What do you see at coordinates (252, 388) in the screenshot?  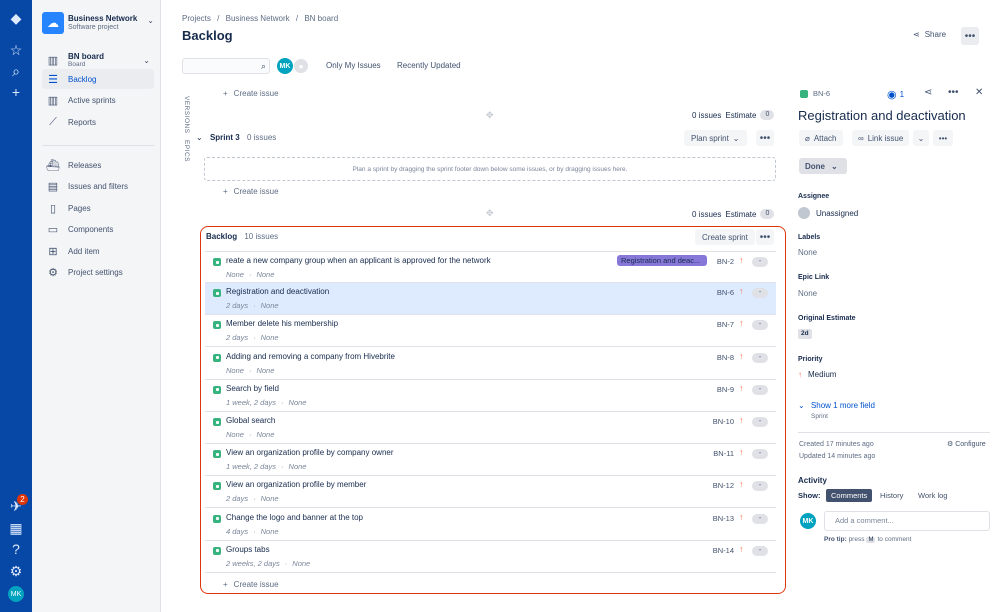 I see `issue-summary: Search by field` at bounding box center [252, 388].